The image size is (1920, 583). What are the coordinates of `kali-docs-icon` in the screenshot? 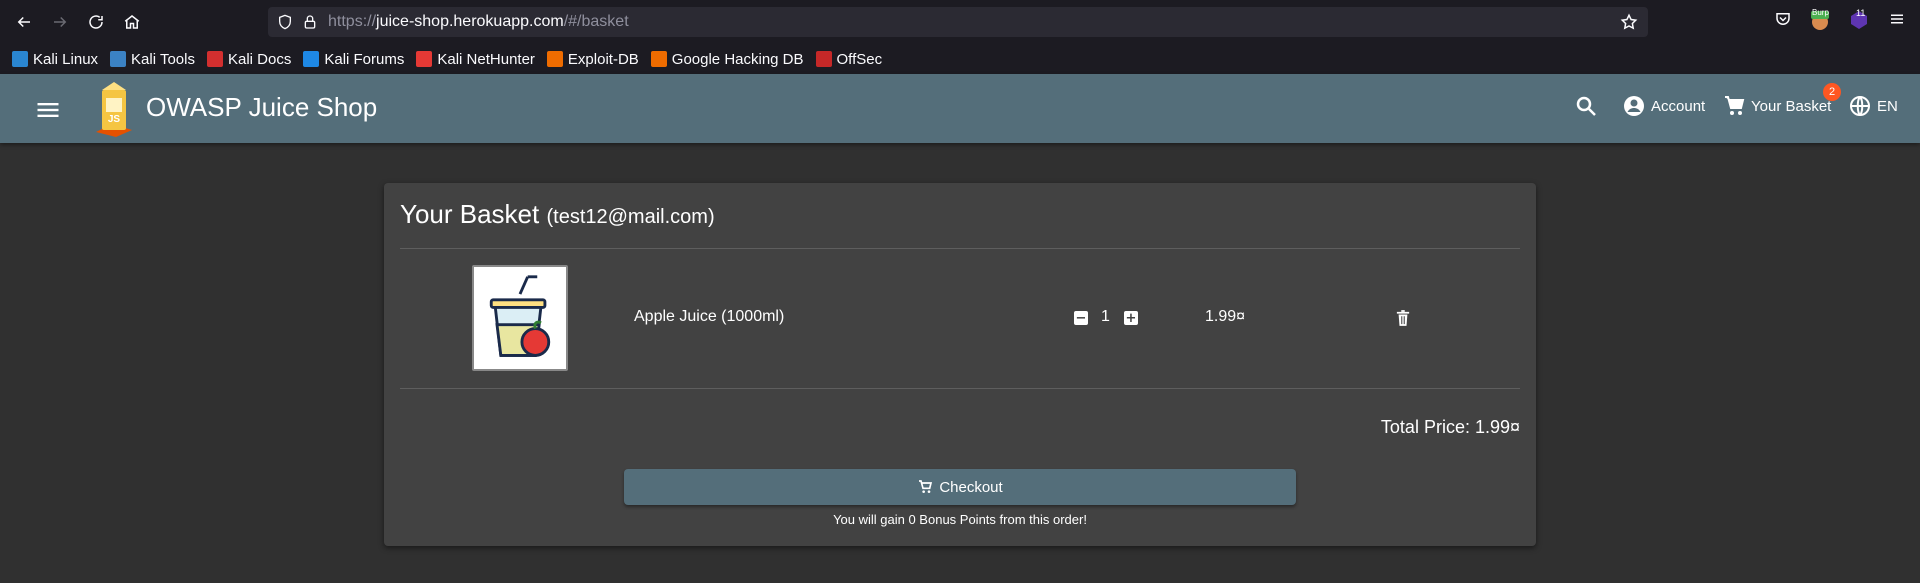 It's located at (214, 59).